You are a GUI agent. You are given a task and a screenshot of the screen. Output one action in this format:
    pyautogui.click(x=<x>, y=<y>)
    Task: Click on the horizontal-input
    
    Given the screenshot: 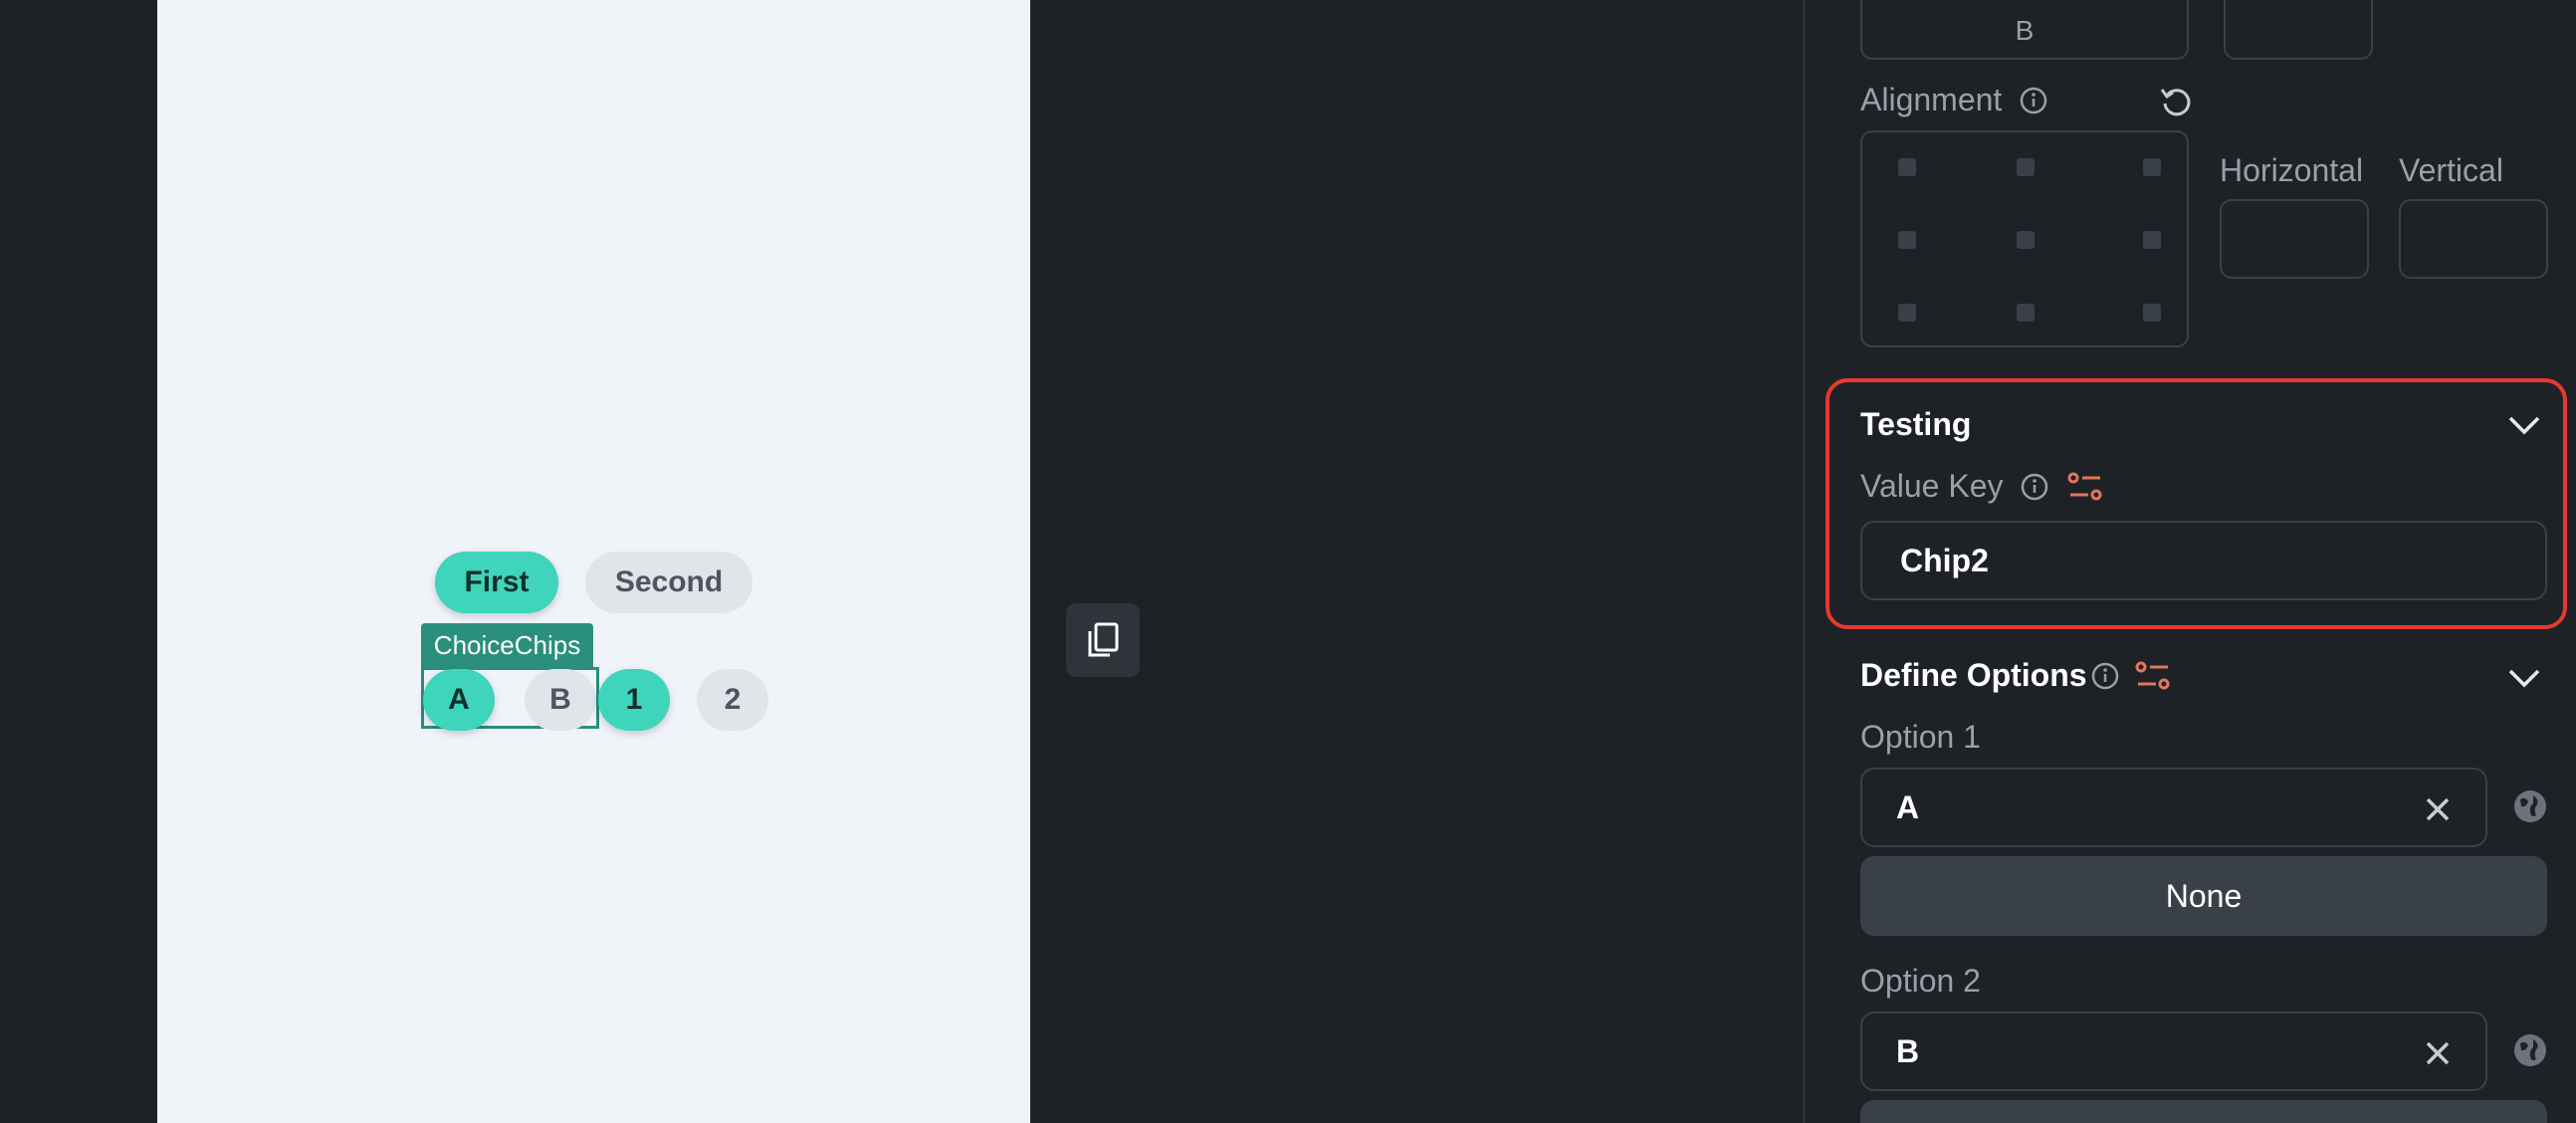 What is the action you would take?
    pyautogui.click(x=2294, y=239)
    